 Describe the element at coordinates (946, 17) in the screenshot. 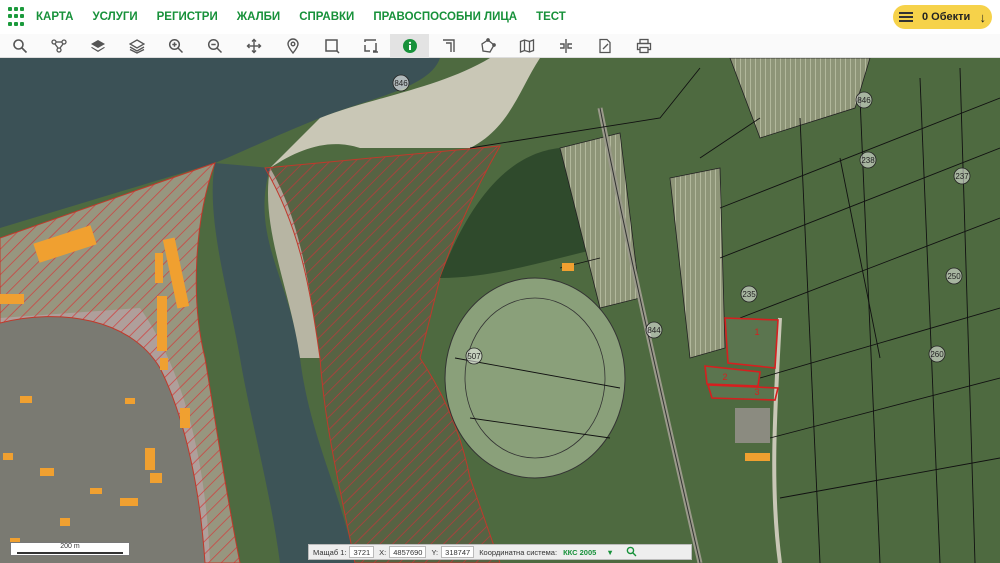

I see `objects-label: 0 Обекти` at that location.